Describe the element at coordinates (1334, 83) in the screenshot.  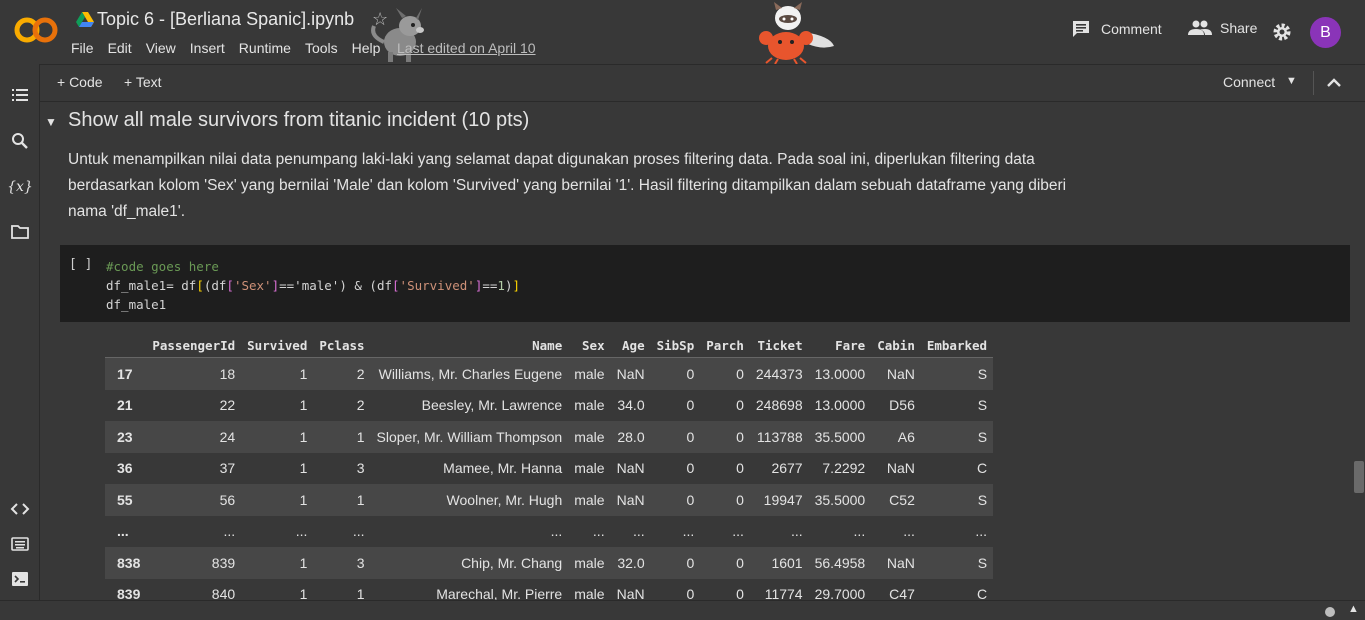
I see `chevron-up-icon` at that location.